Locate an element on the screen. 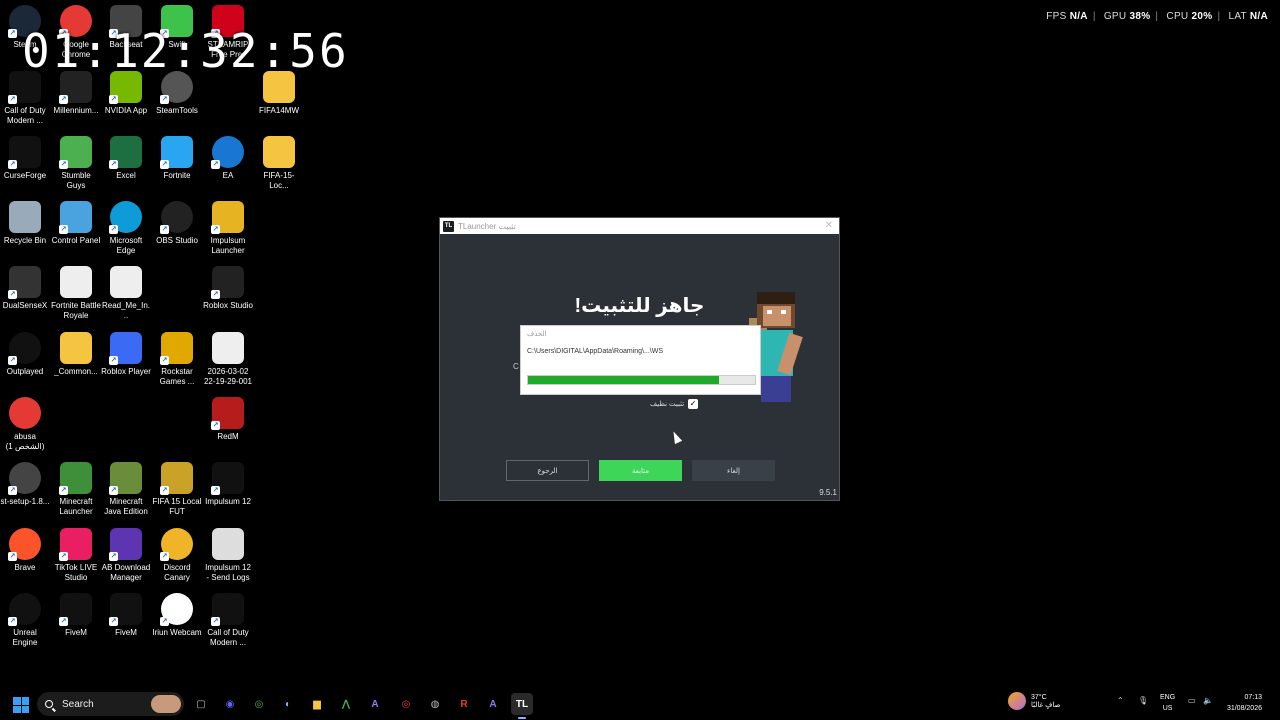 The width and height of the screenshot is (1280, 720). desktop-icon: ↗ Roblox Player is located at coordinates (126, 354).